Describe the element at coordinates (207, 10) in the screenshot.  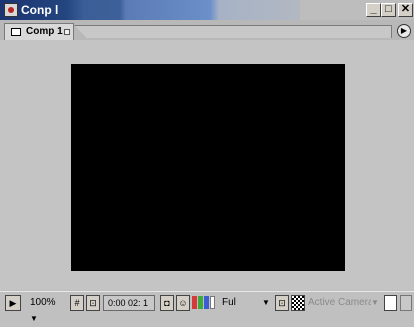
I see `title-bar: Conp l _ □ ✕` at that location.